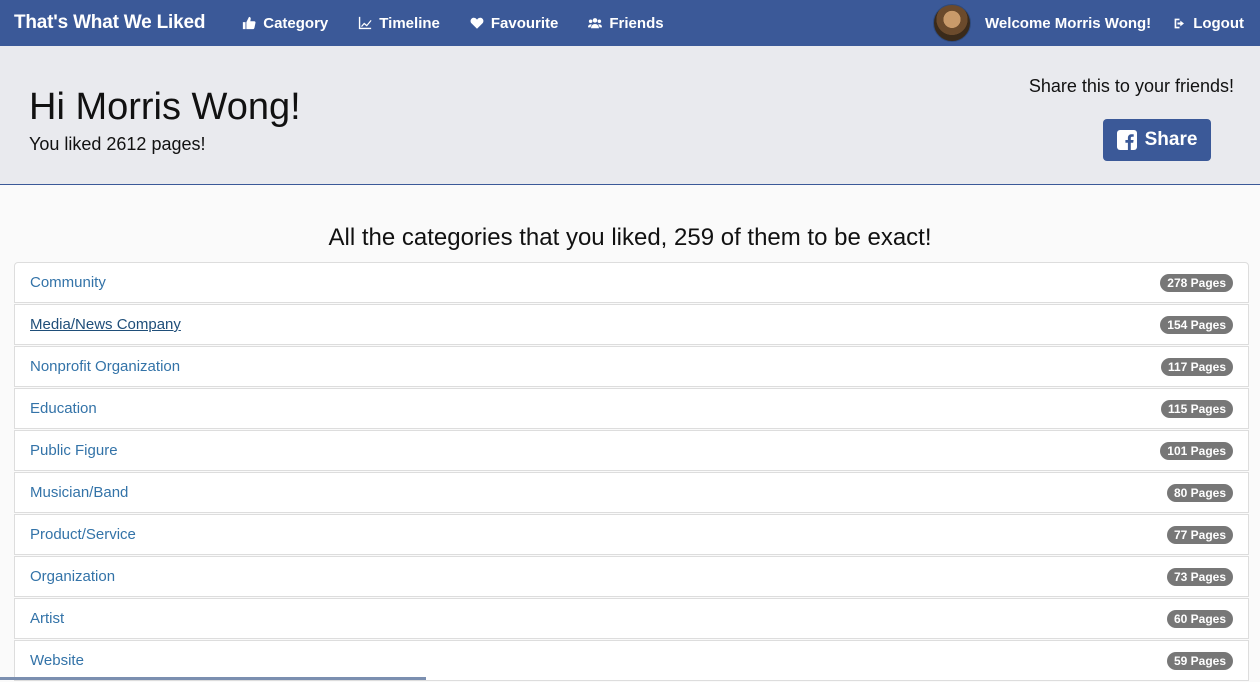  I want to click on page-count-badge: 73 Pages, so click(1199, 576).